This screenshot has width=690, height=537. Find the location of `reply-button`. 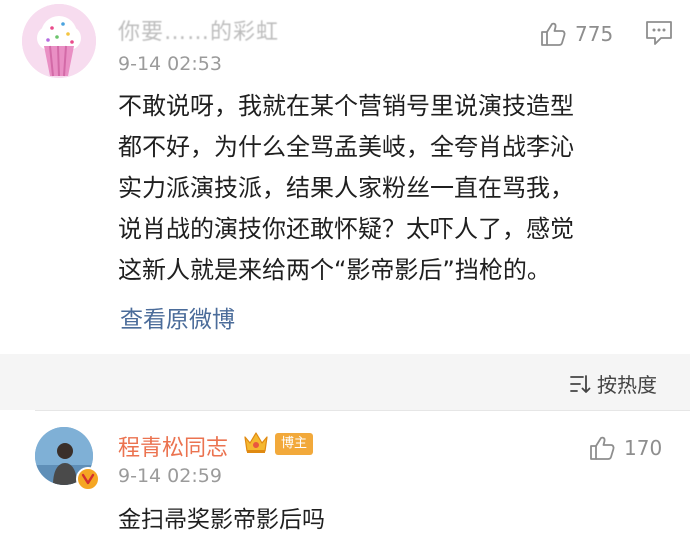

reply-button is located at coordinates (659, 33).